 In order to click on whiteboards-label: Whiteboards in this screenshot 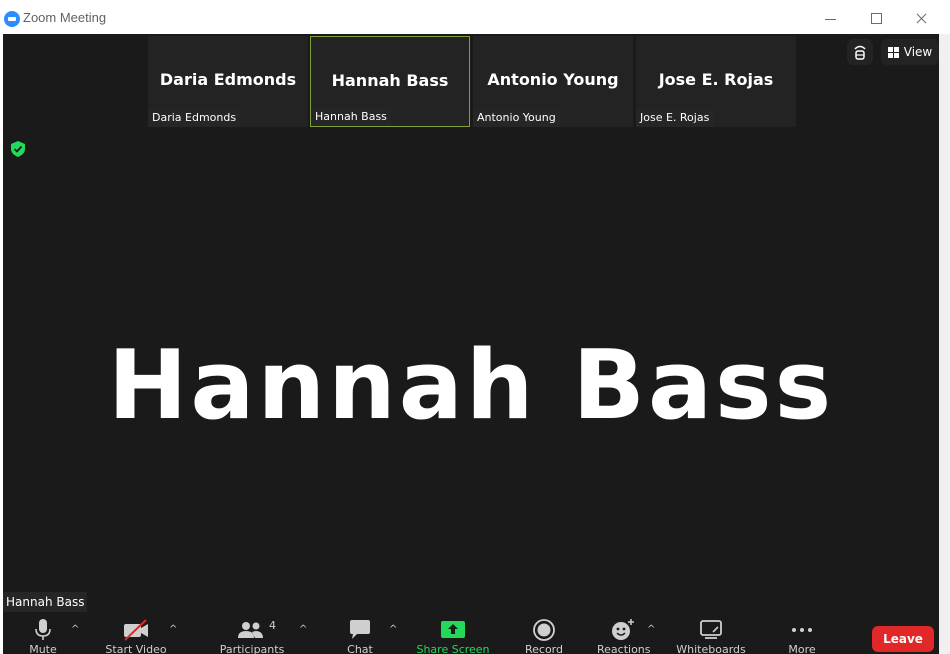, I will do `click(711, 648)`.